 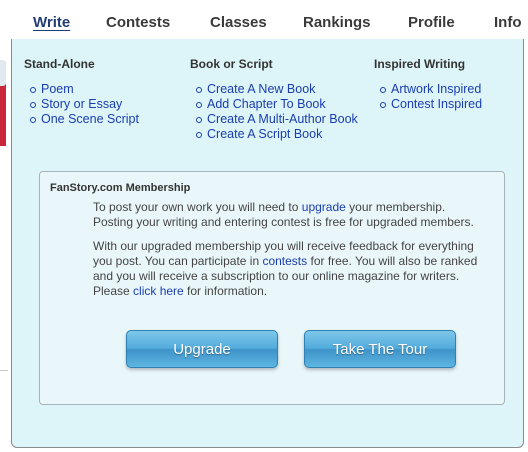 I want to click on upgrade-button: Upgrade, so click(x=202, y=349).